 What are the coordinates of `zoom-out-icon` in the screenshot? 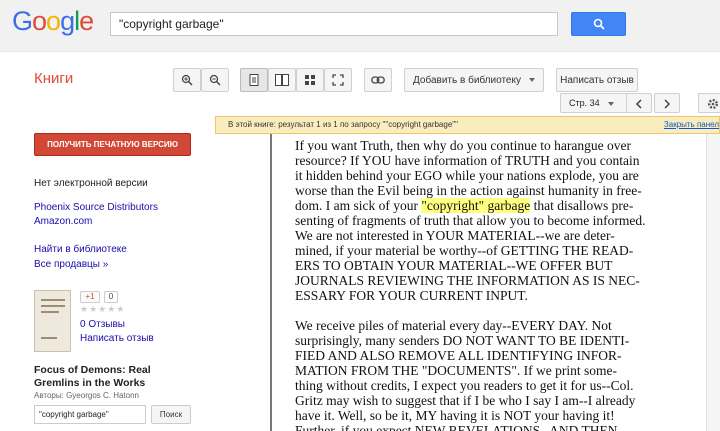 It's located at (215, 80).